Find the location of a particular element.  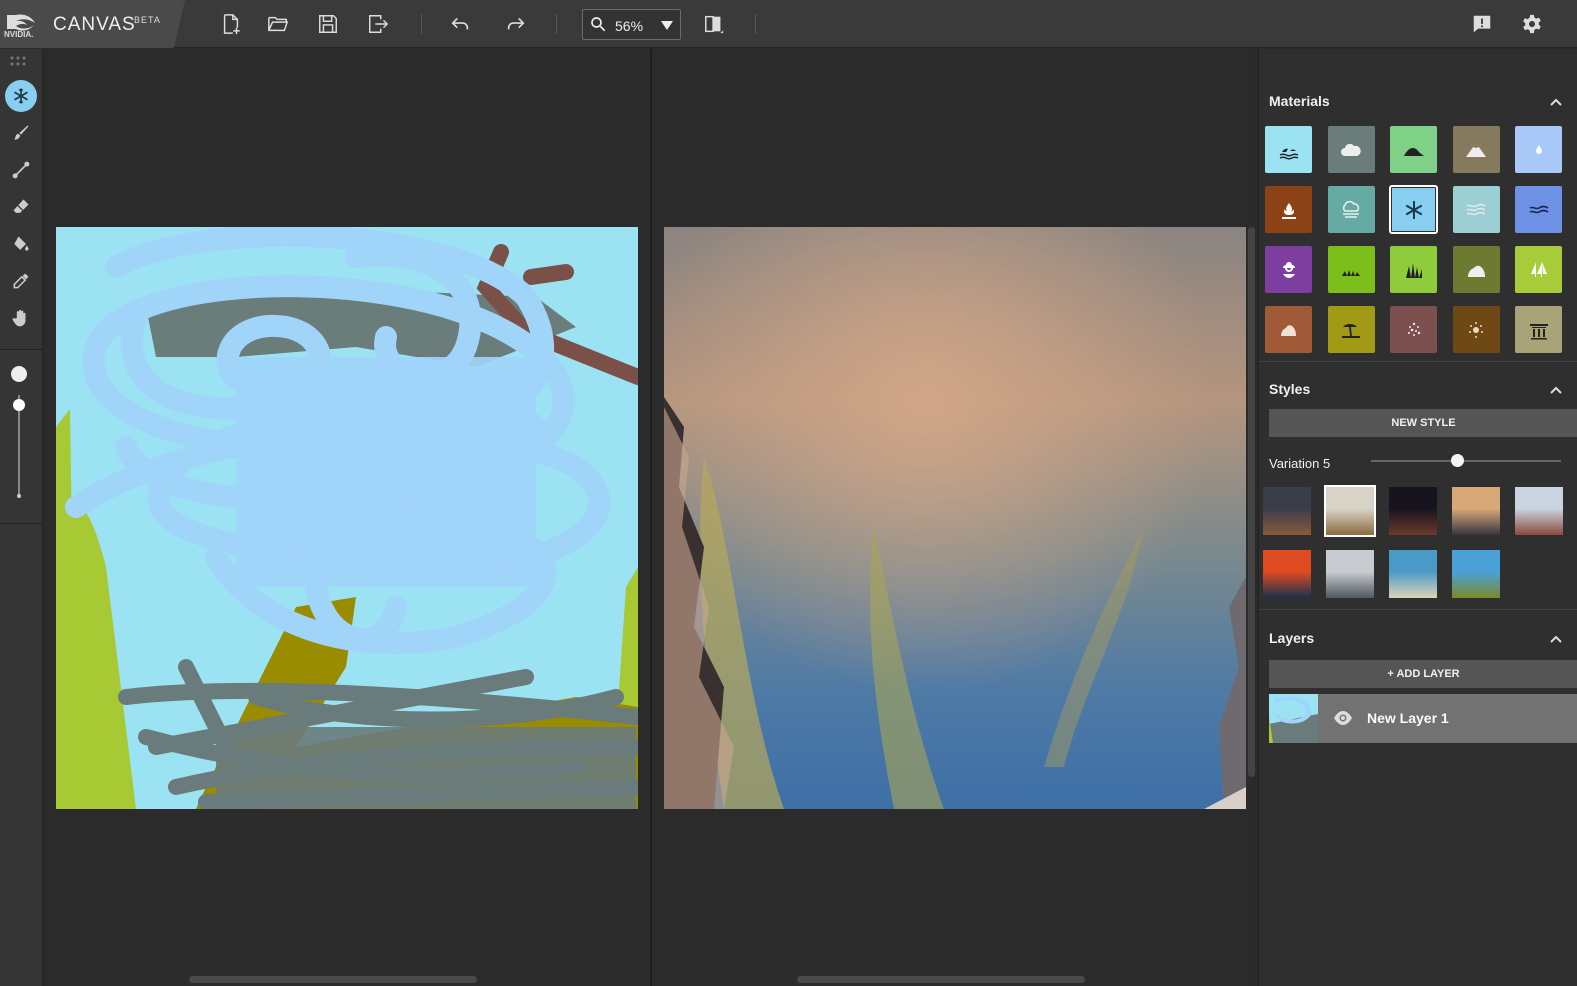

brush-size-preview is located at coordinates (19, 374).